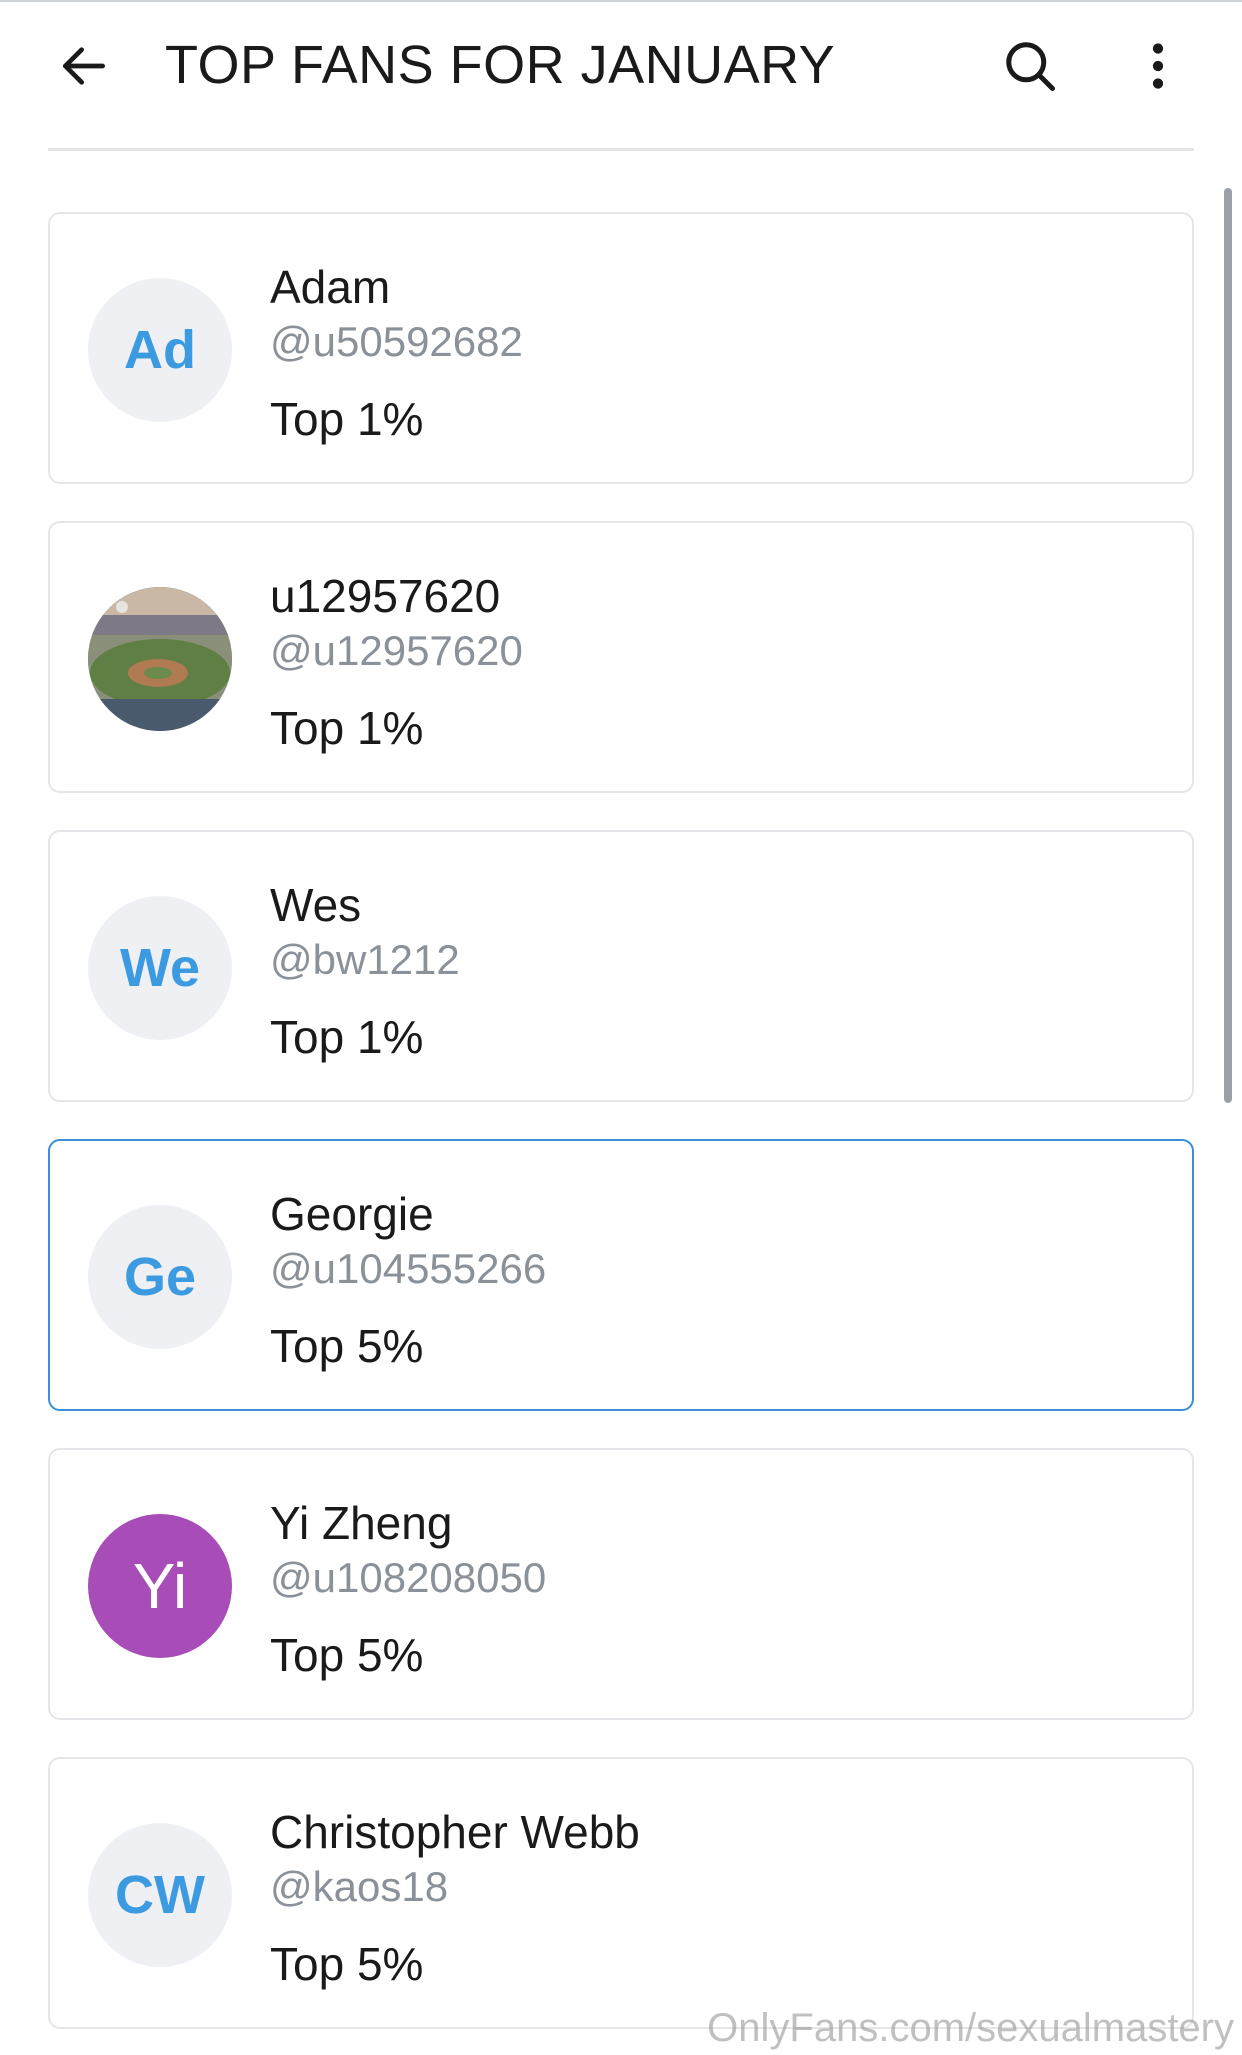 This screenshot has width=1242, height=2055. I want to click on scrollbar, so click(1228, 645).